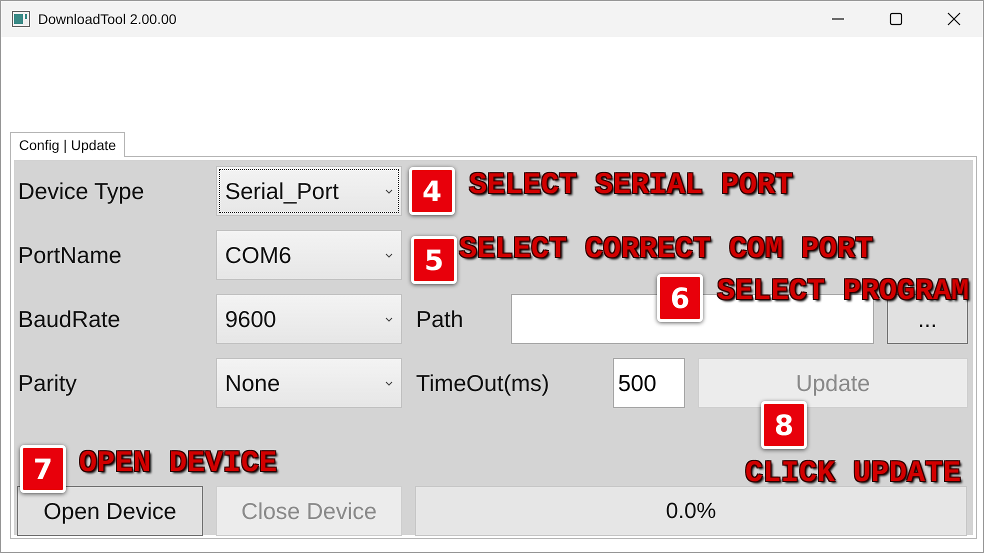  I want to click on step-caption: SELECT CORRECT COM PORT, so click(666, 250).